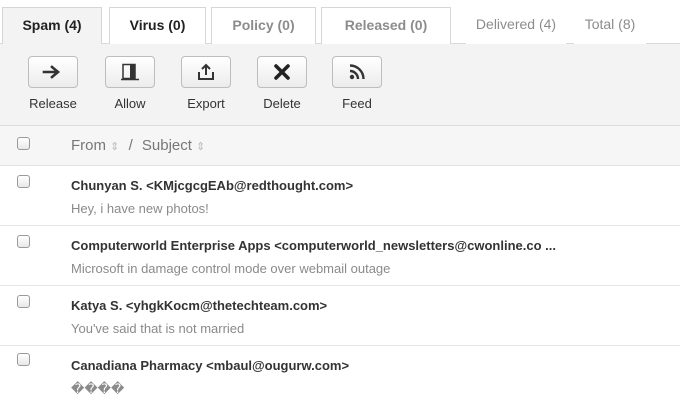 The height and width of the screenshot is (406, 680). What do you see at coordinates (282, 72) in the screenshot?
I see `delete-icon` at bounding box center [282, 72].